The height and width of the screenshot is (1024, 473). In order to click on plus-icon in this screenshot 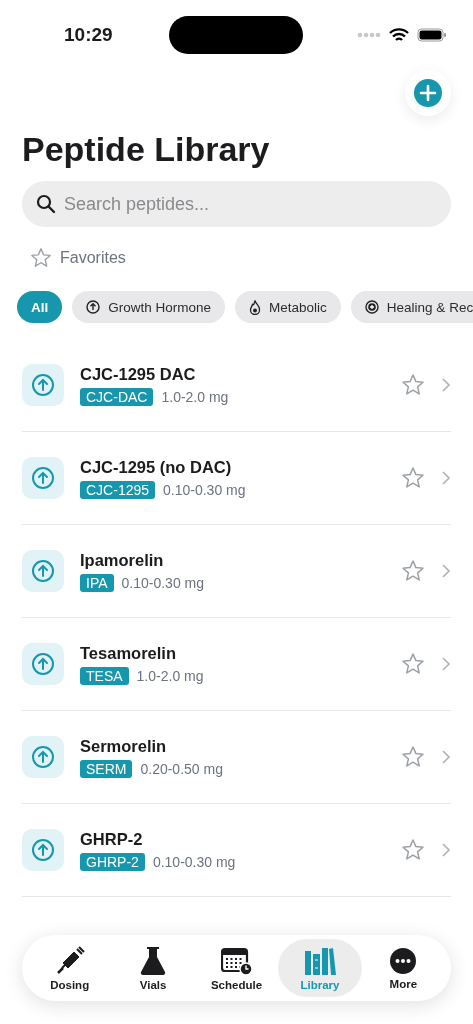, I will do `click(428, 93)`.